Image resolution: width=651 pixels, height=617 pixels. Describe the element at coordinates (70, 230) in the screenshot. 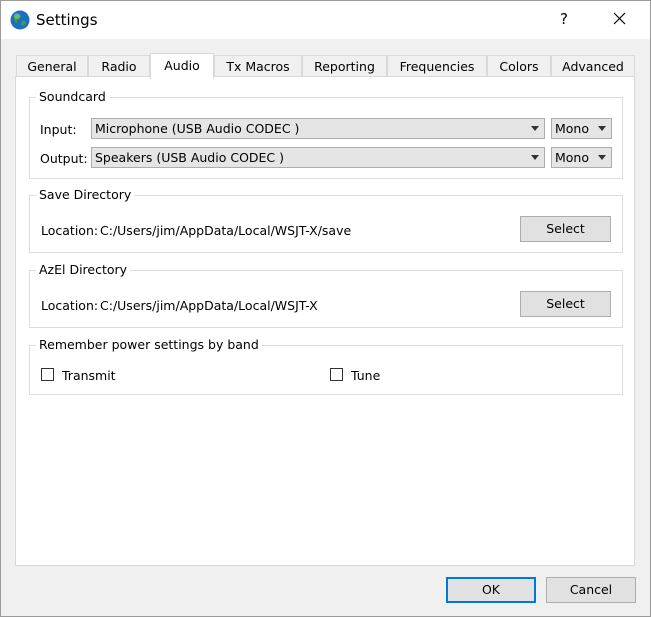

I see `save-location-label: Location:` at that location.